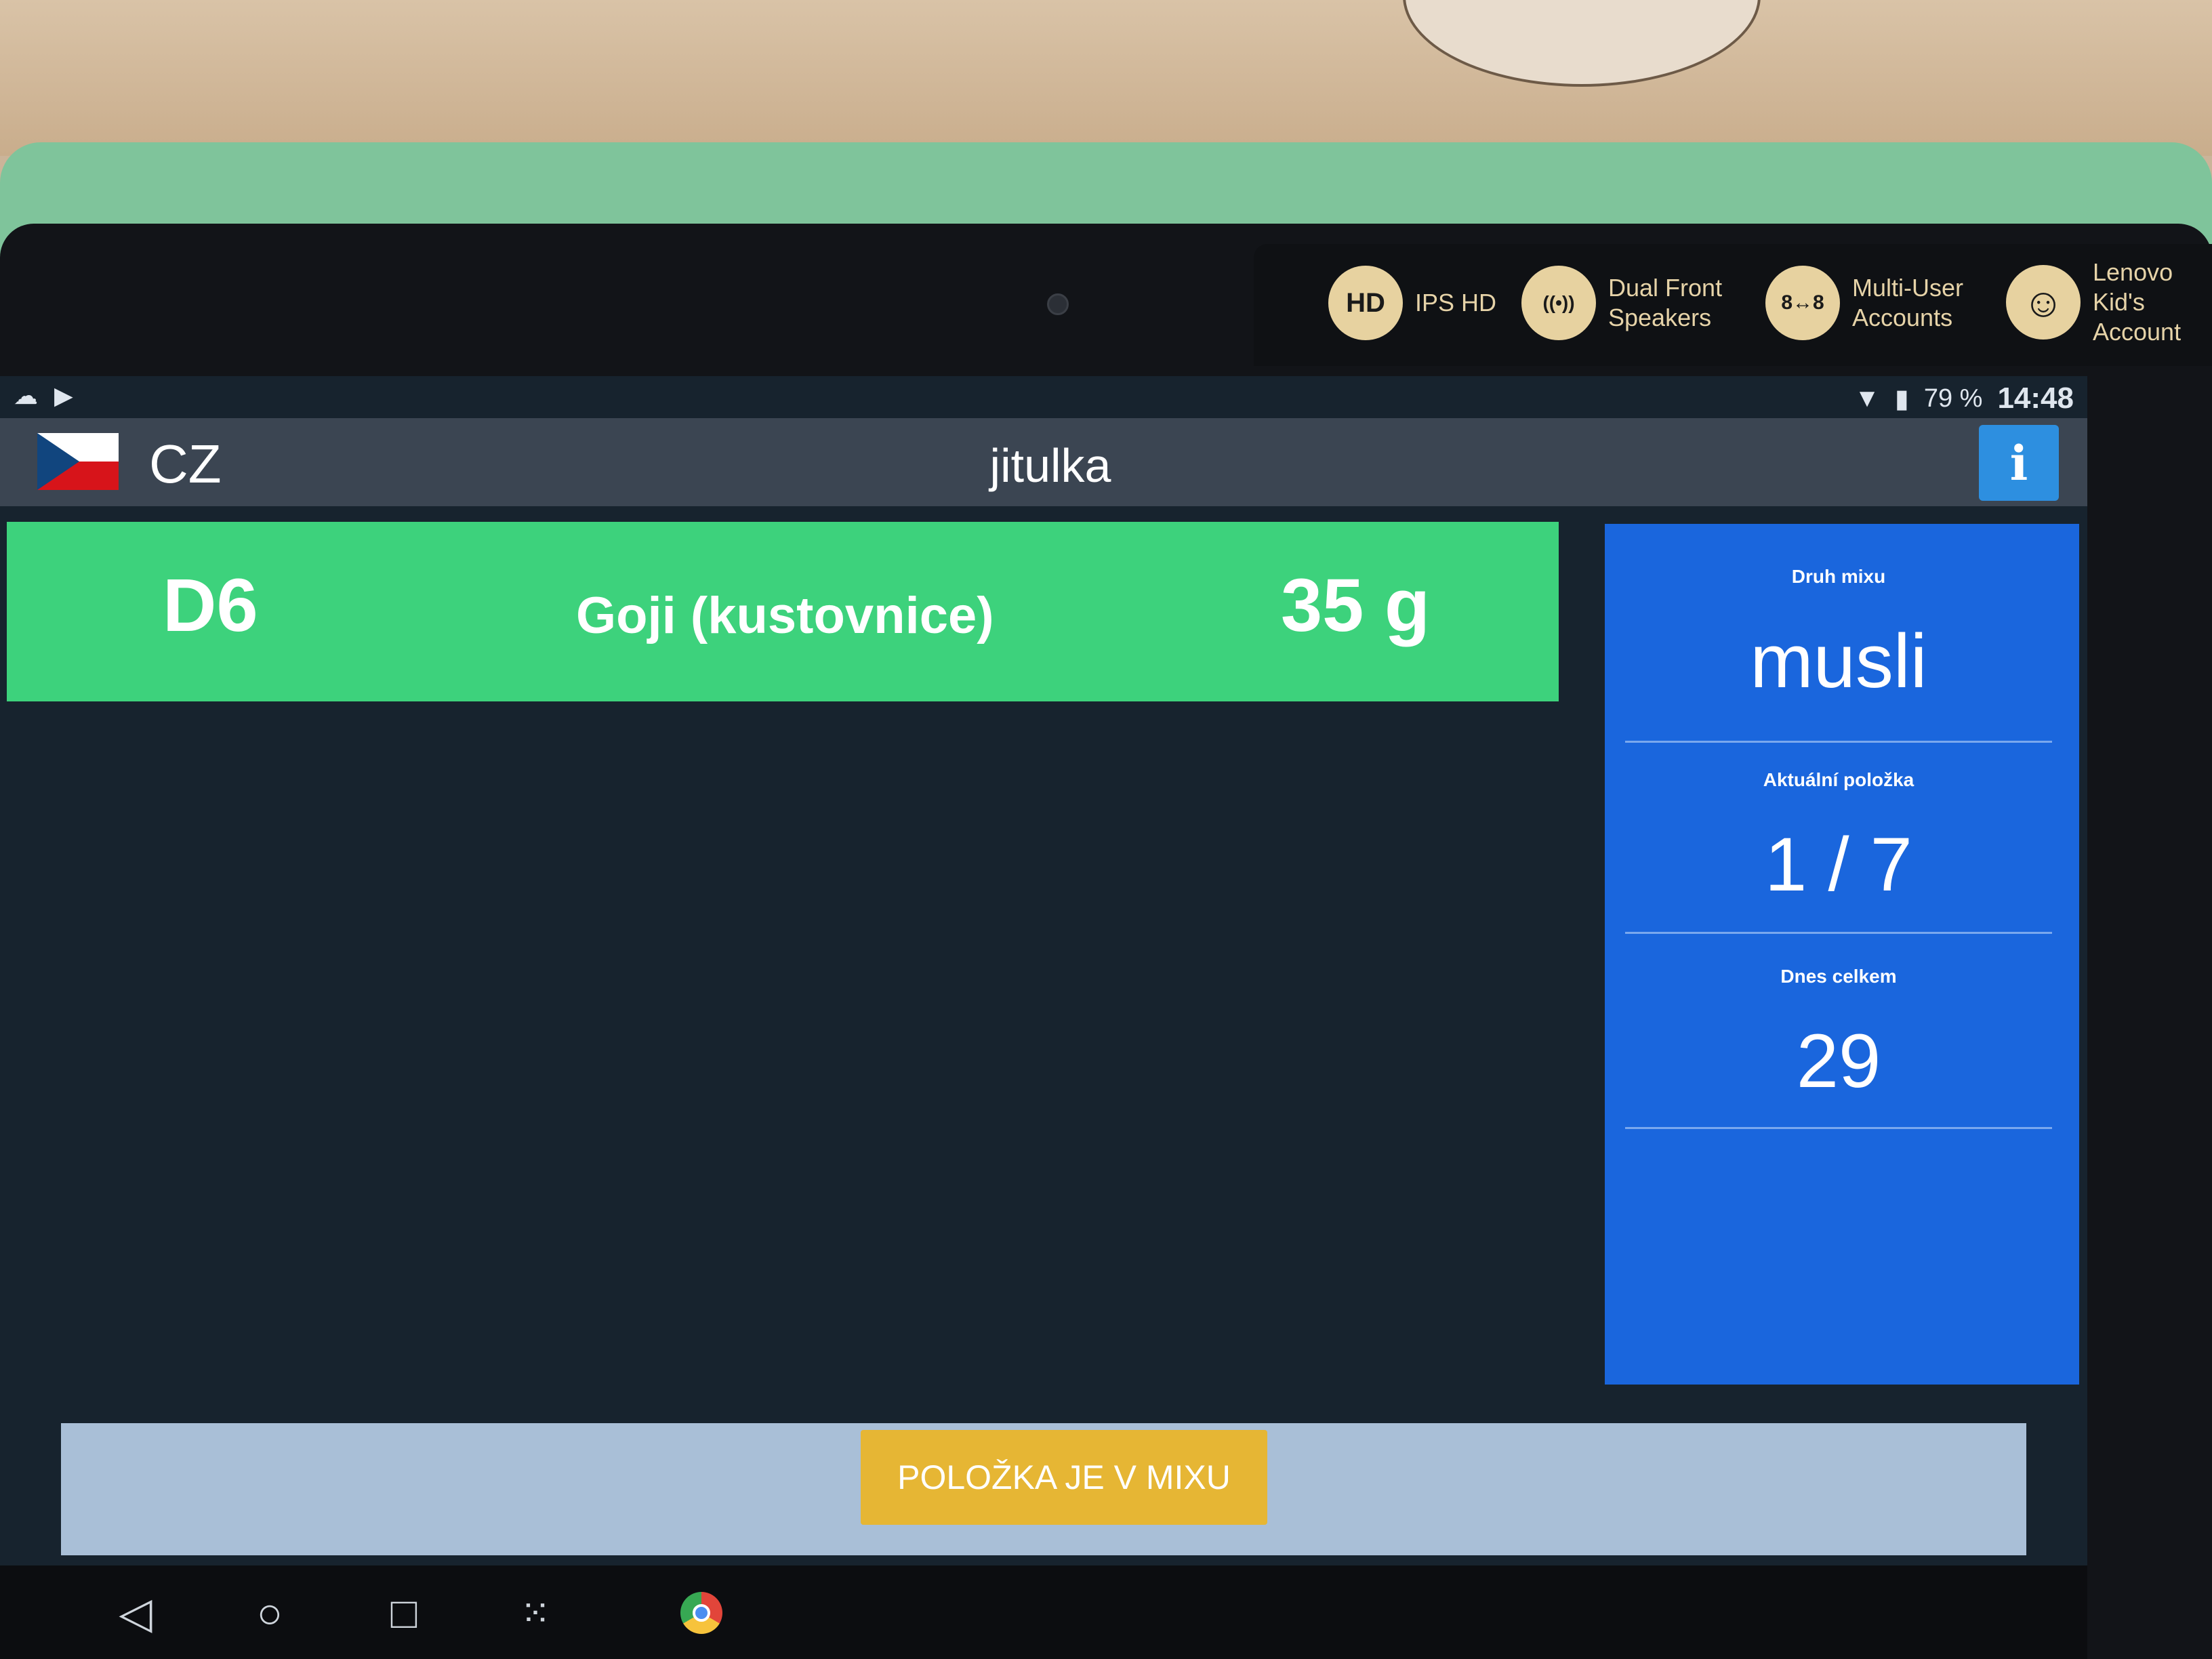 The width and height of the screenshot is (2212, 1659). Describe the element at coordinates (211, 605) in the screenshot. I see `item-code: D6` at that location.